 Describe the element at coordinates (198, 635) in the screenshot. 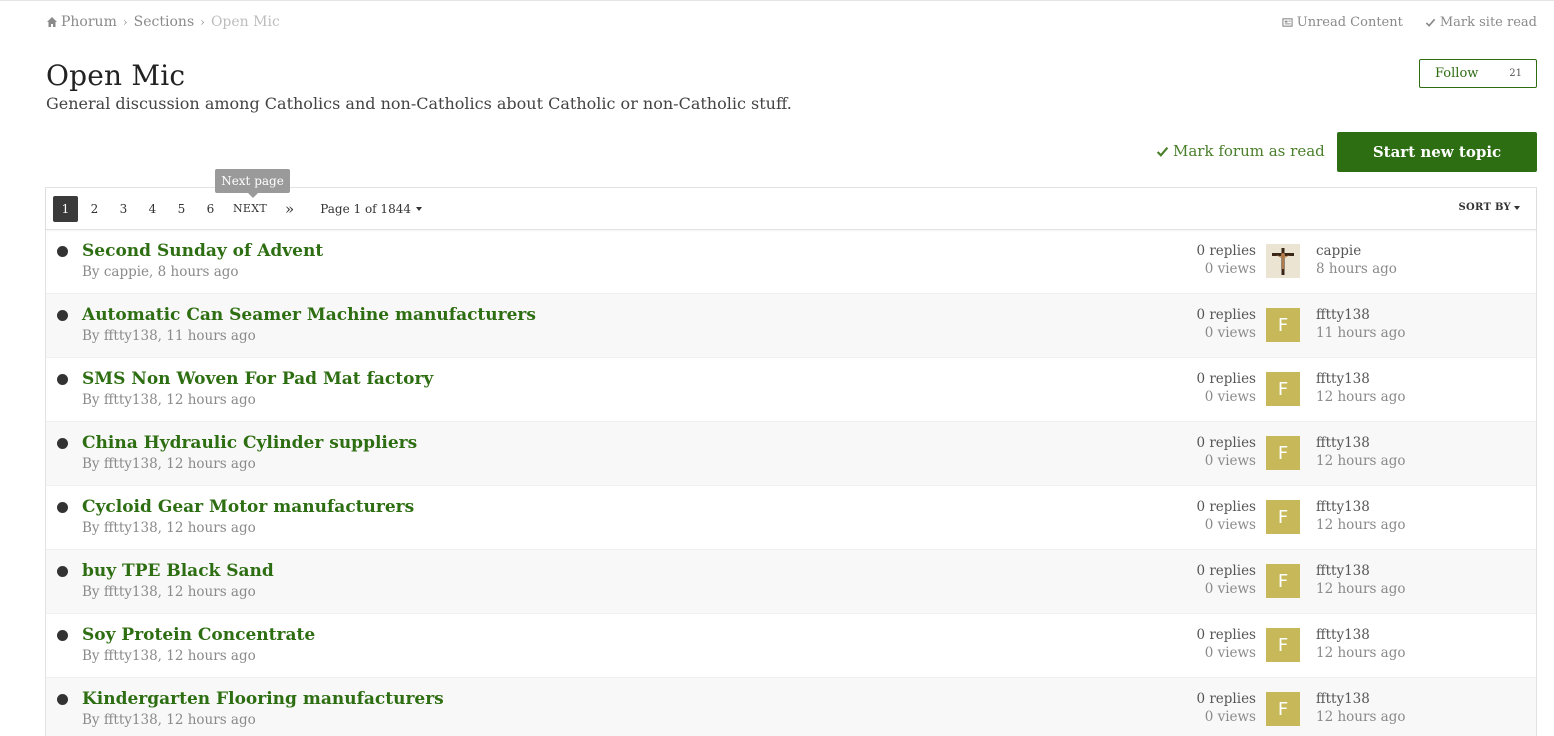

I see `topic-title-link: Soy Protein Concentrate` at that location.